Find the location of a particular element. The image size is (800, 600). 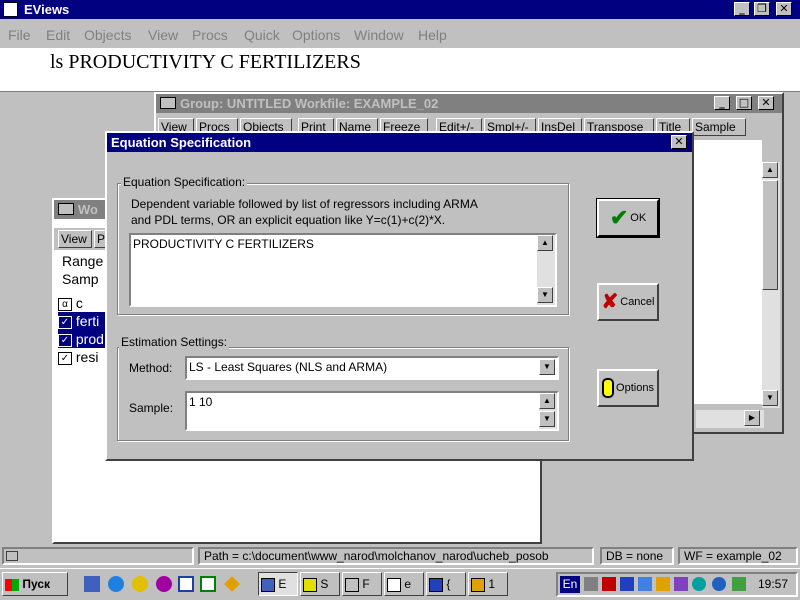

options-icon is located at coordinates (608, 388).